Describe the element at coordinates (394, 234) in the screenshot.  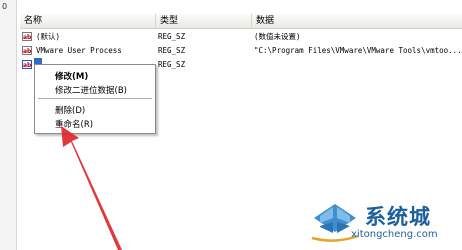
I see `watermark-url: xitongcheng.com` at that location.